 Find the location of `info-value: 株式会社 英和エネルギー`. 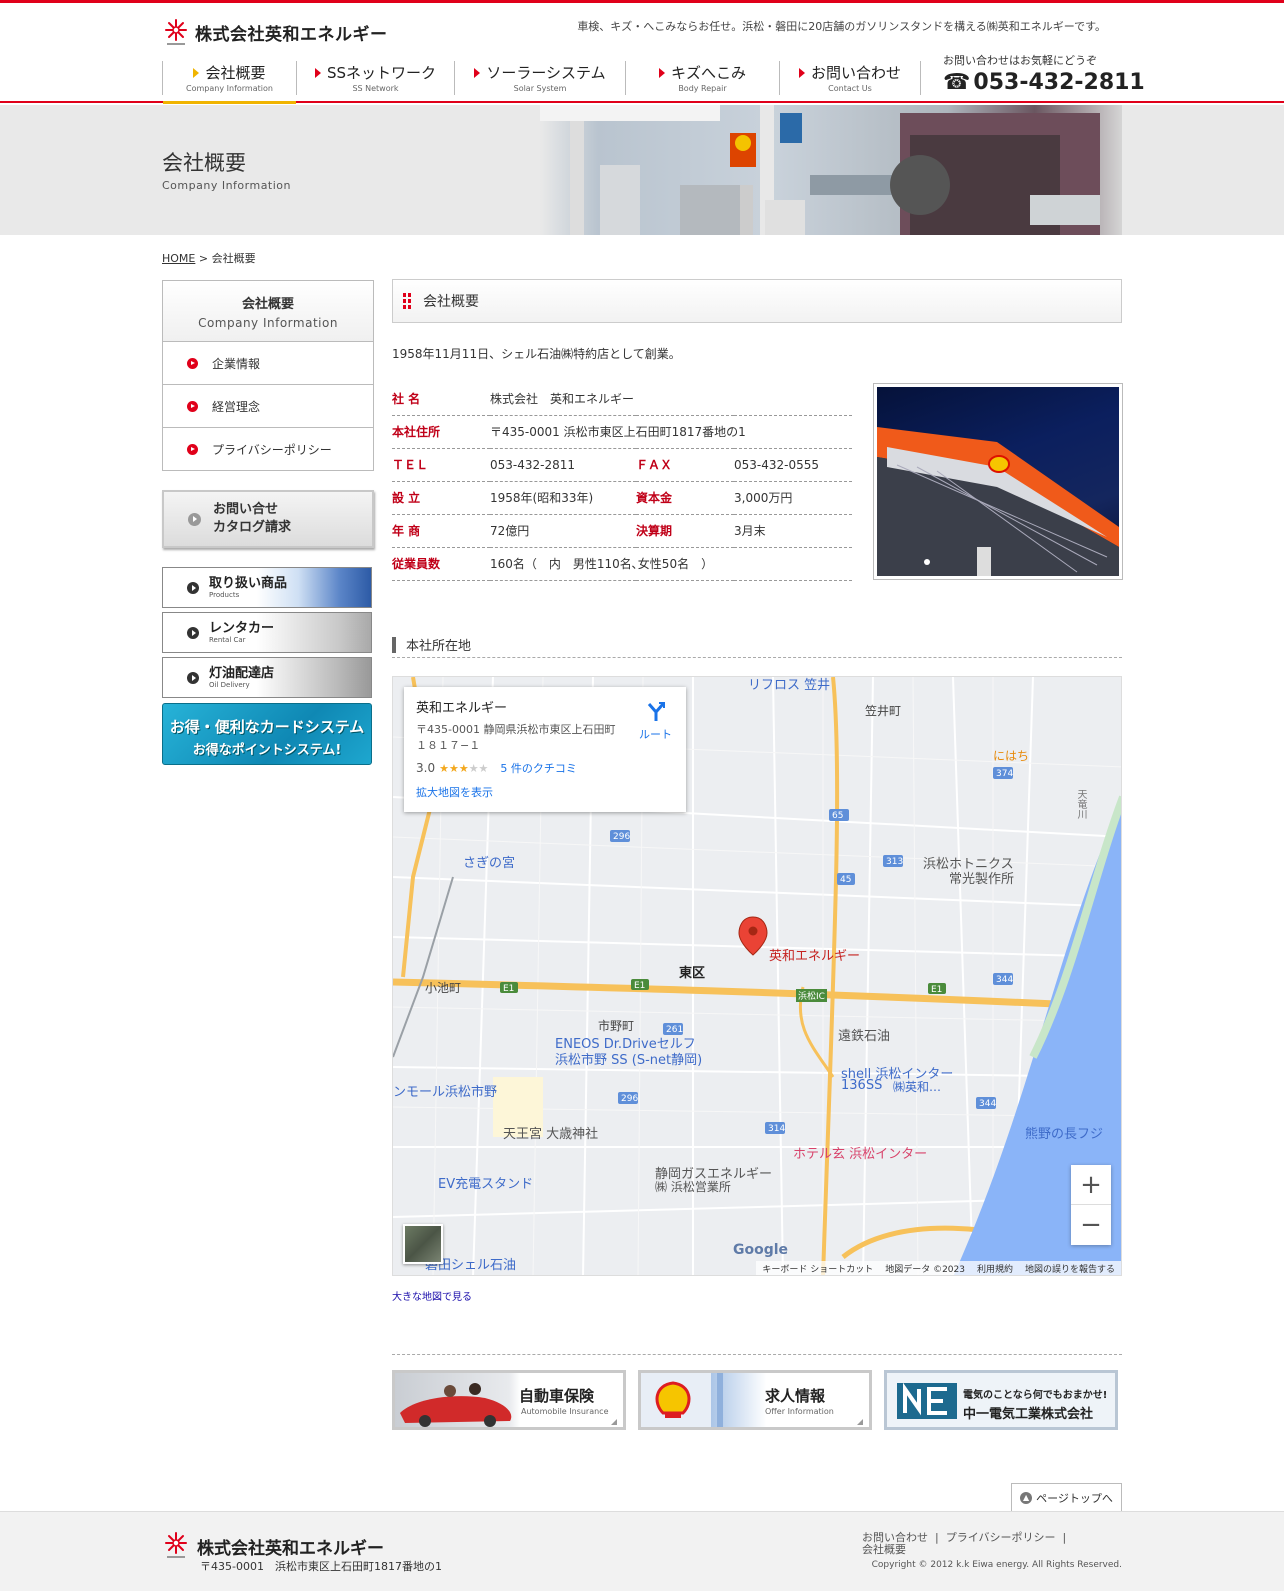

info-value: 株式会社 英和エネルギー is located at coordinates (671, 399).